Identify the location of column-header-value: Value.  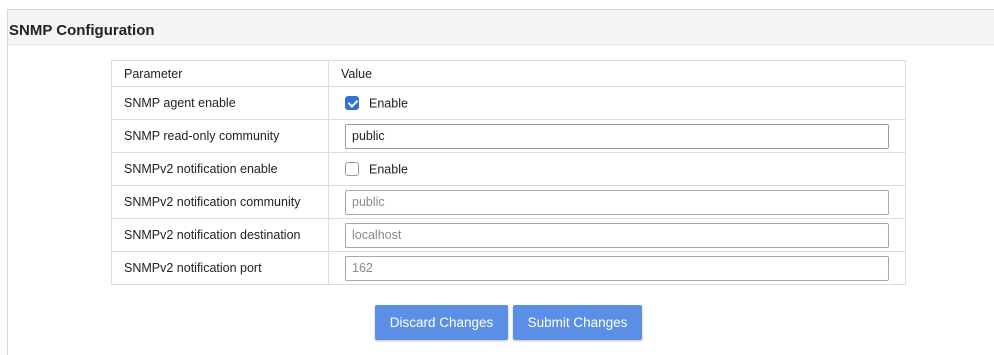
(617, 73).